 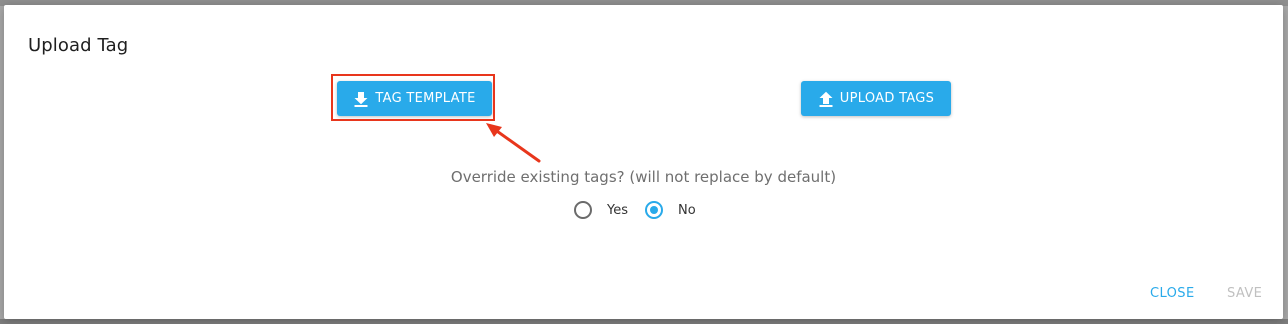 I want to click on override-radio-group: Yes No, so click(x=635, y=210).